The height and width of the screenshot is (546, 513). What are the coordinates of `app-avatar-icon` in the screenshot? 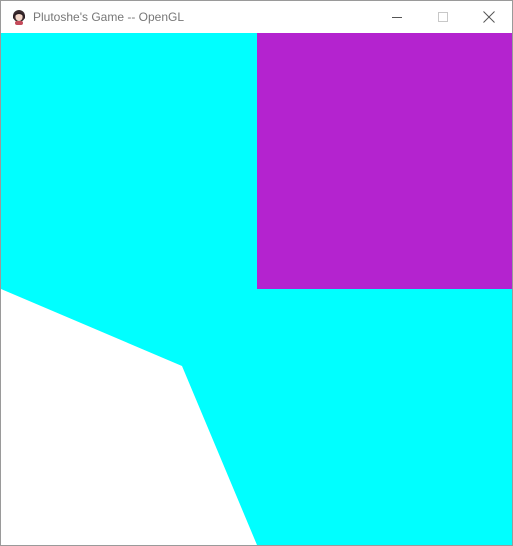 It's located at (19, 17).